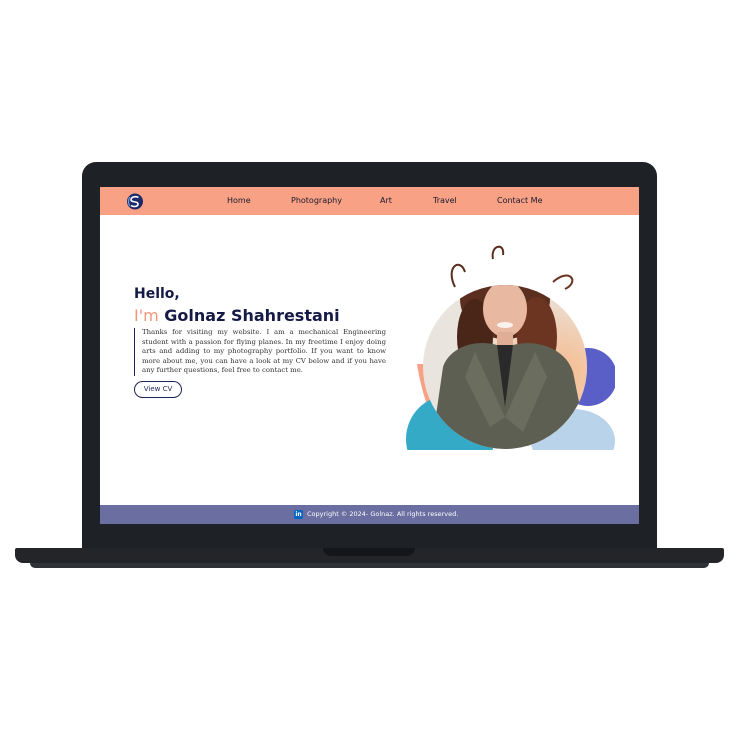 The image size is (740, 740). What do you see at coordinates (298, 514) in the screenshot?
I see `linkedin-icon: in` at bounding box center [298, 514].